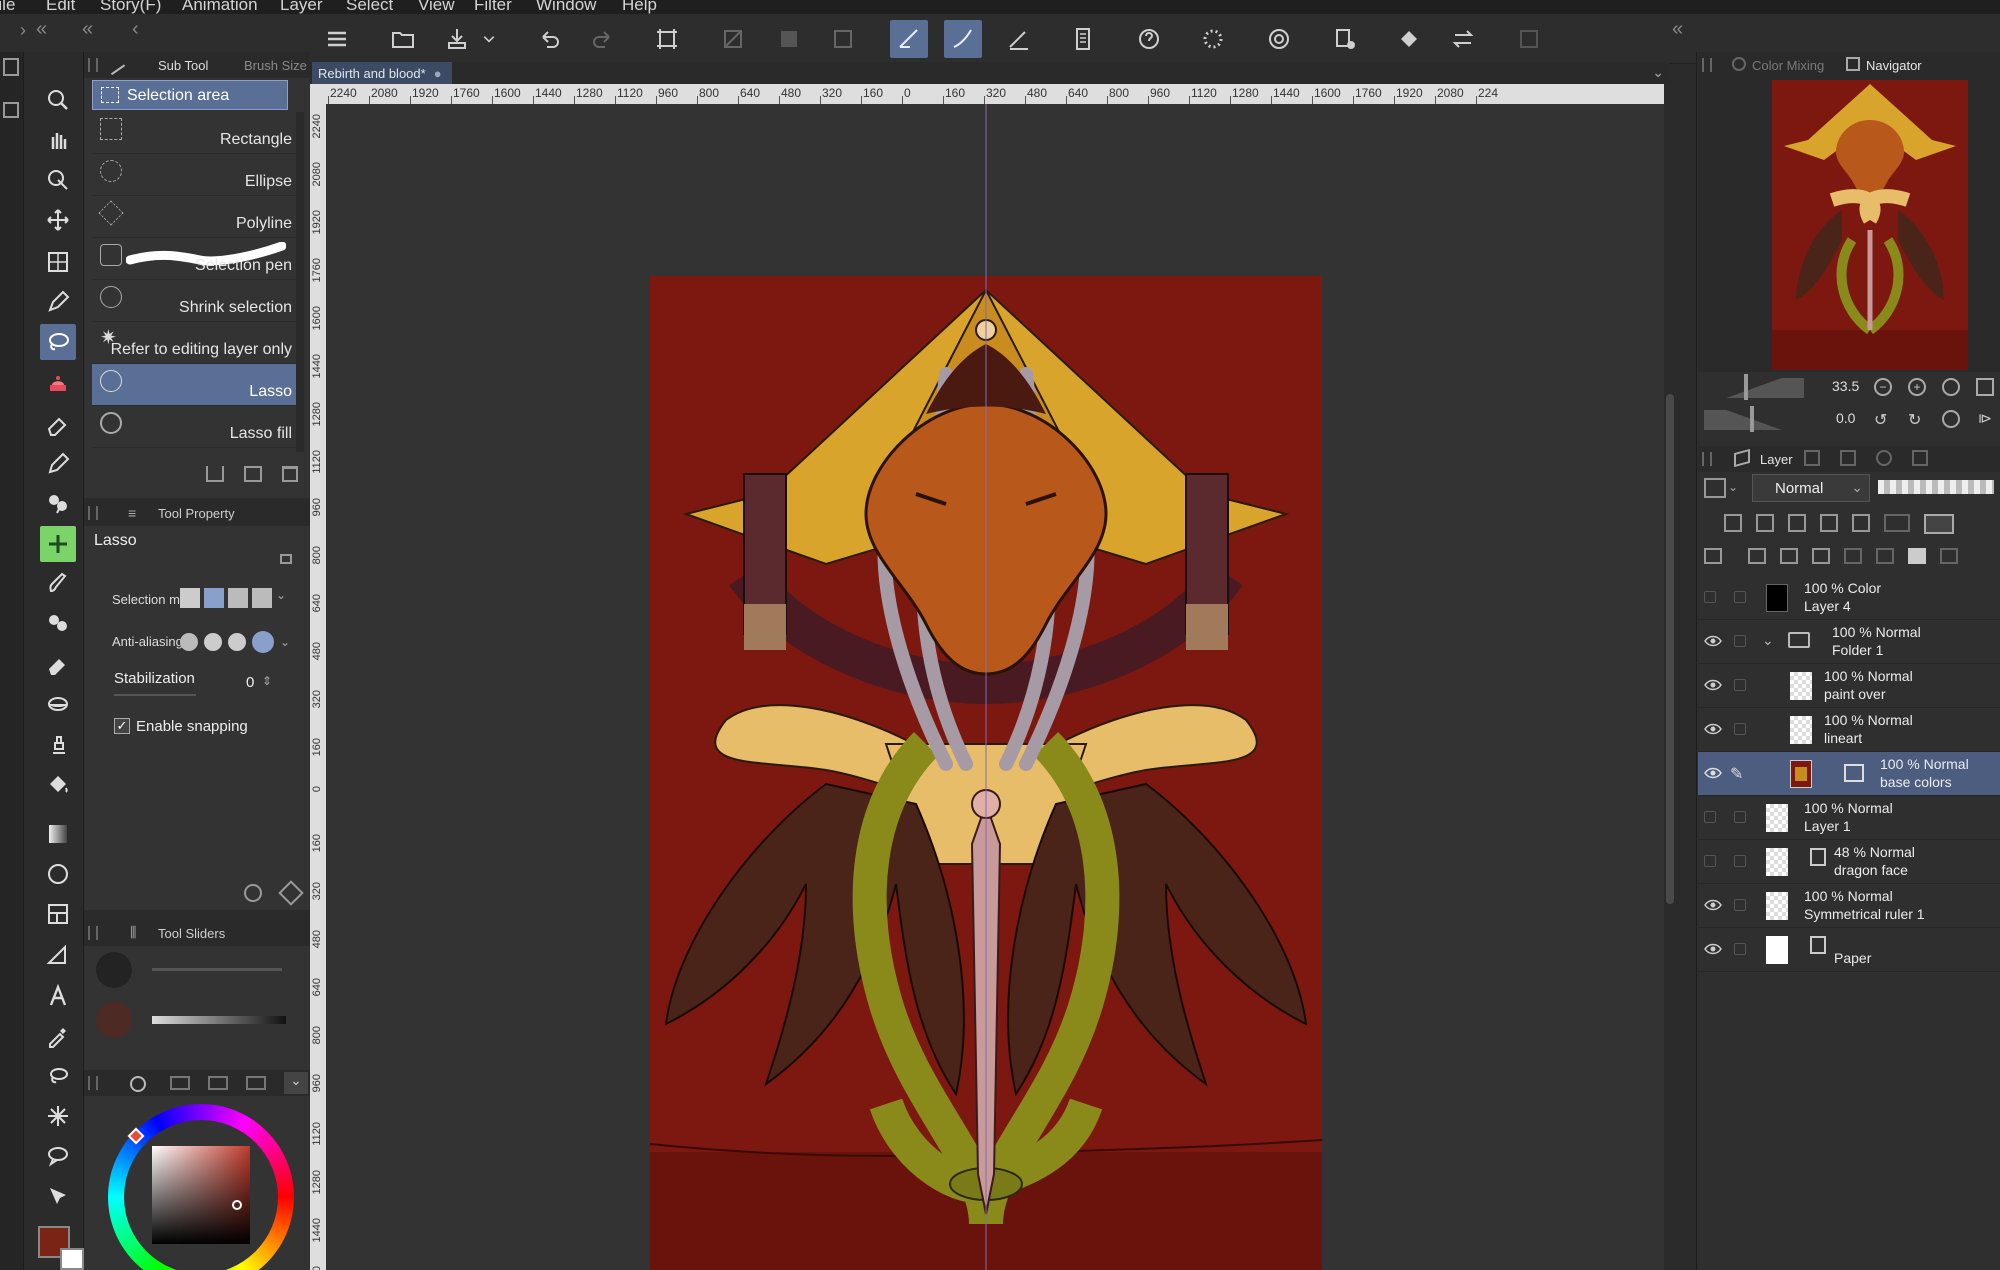  What do you see at coordinates (1845, 418) in the screenshot?
I see `rotate-value: 0.0` at bounding box center [1845, 418].